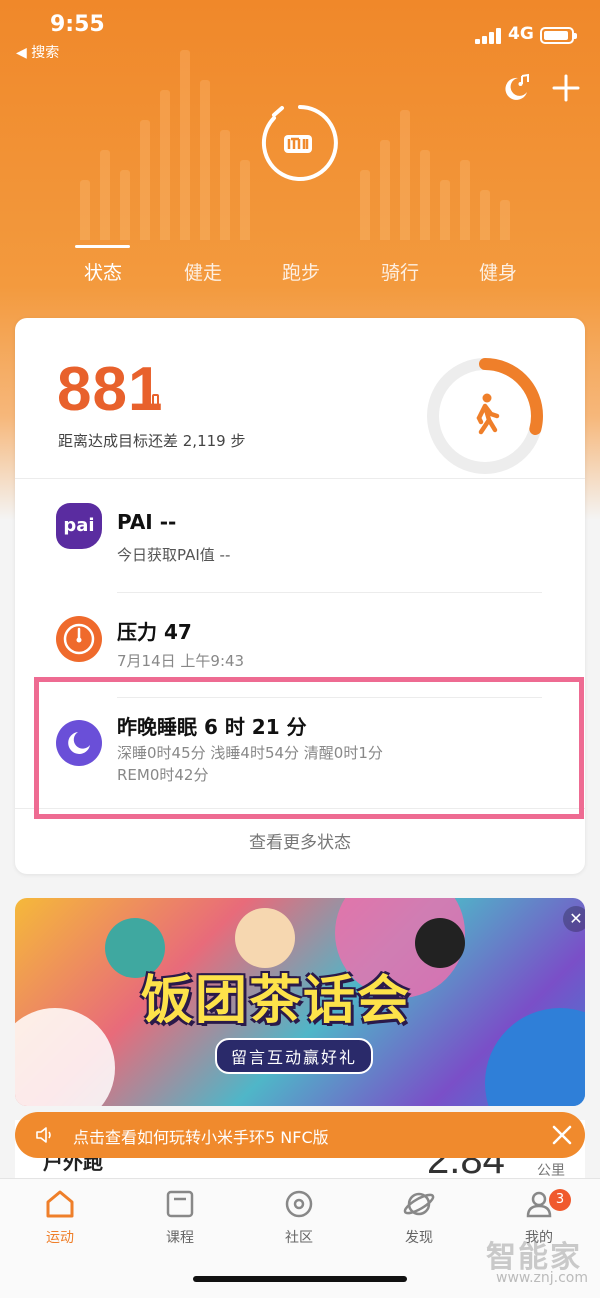 This screenshot has width=600, height=1298. I want to click on speaker-icon, so click(45, 1135).